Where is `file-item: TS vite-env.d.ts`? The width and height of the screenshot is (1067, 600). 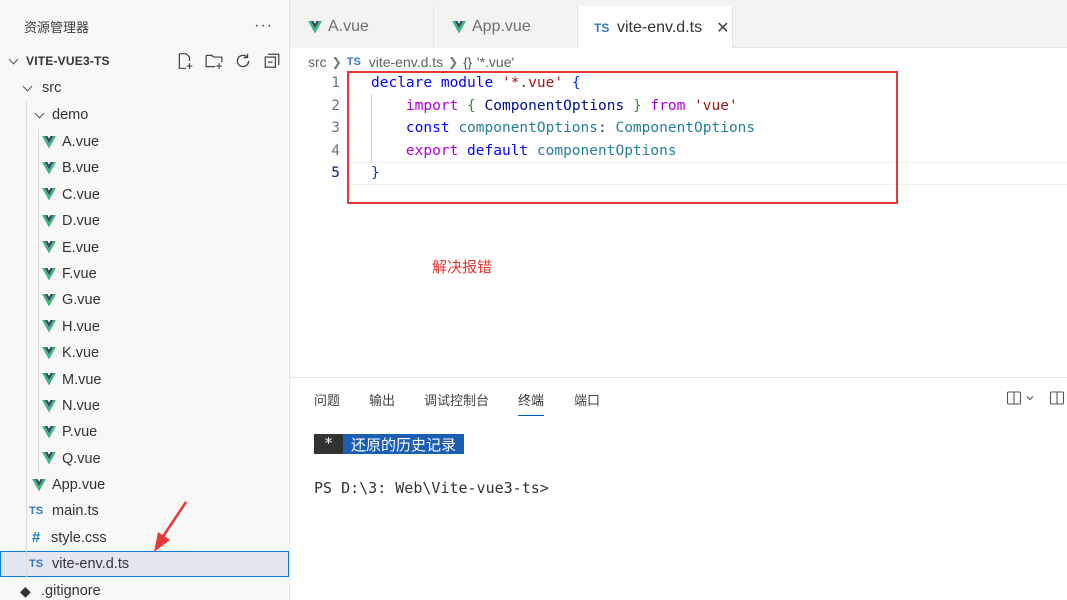 file-item: TS vite-env.d.ts is located at coordinates (144, 564).